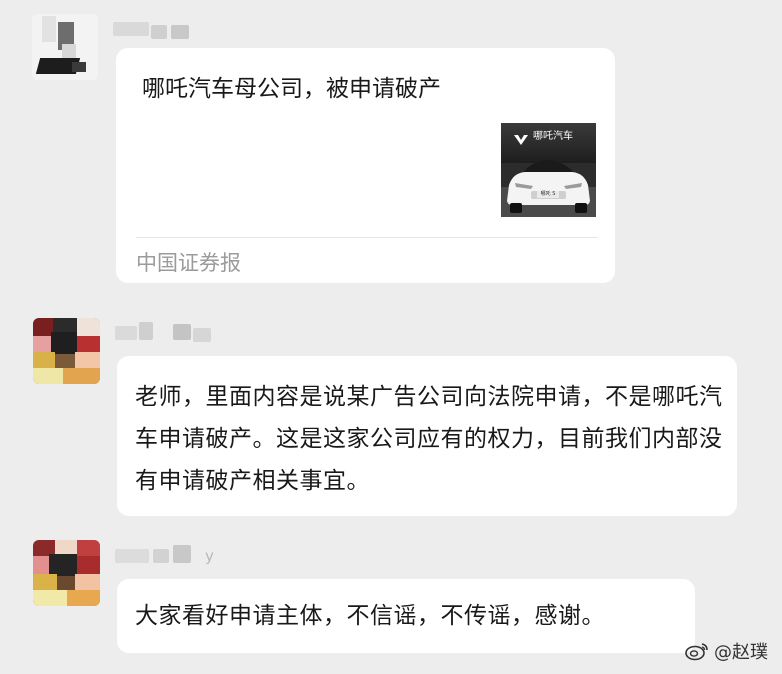 The height and width of the screenshot is (674, 782). Describe the element at coordinates (370, 616) in the screenshot. I see `message-text-3: 大家看好申请主体，不信谣，不传谣，感谢。` at that location.